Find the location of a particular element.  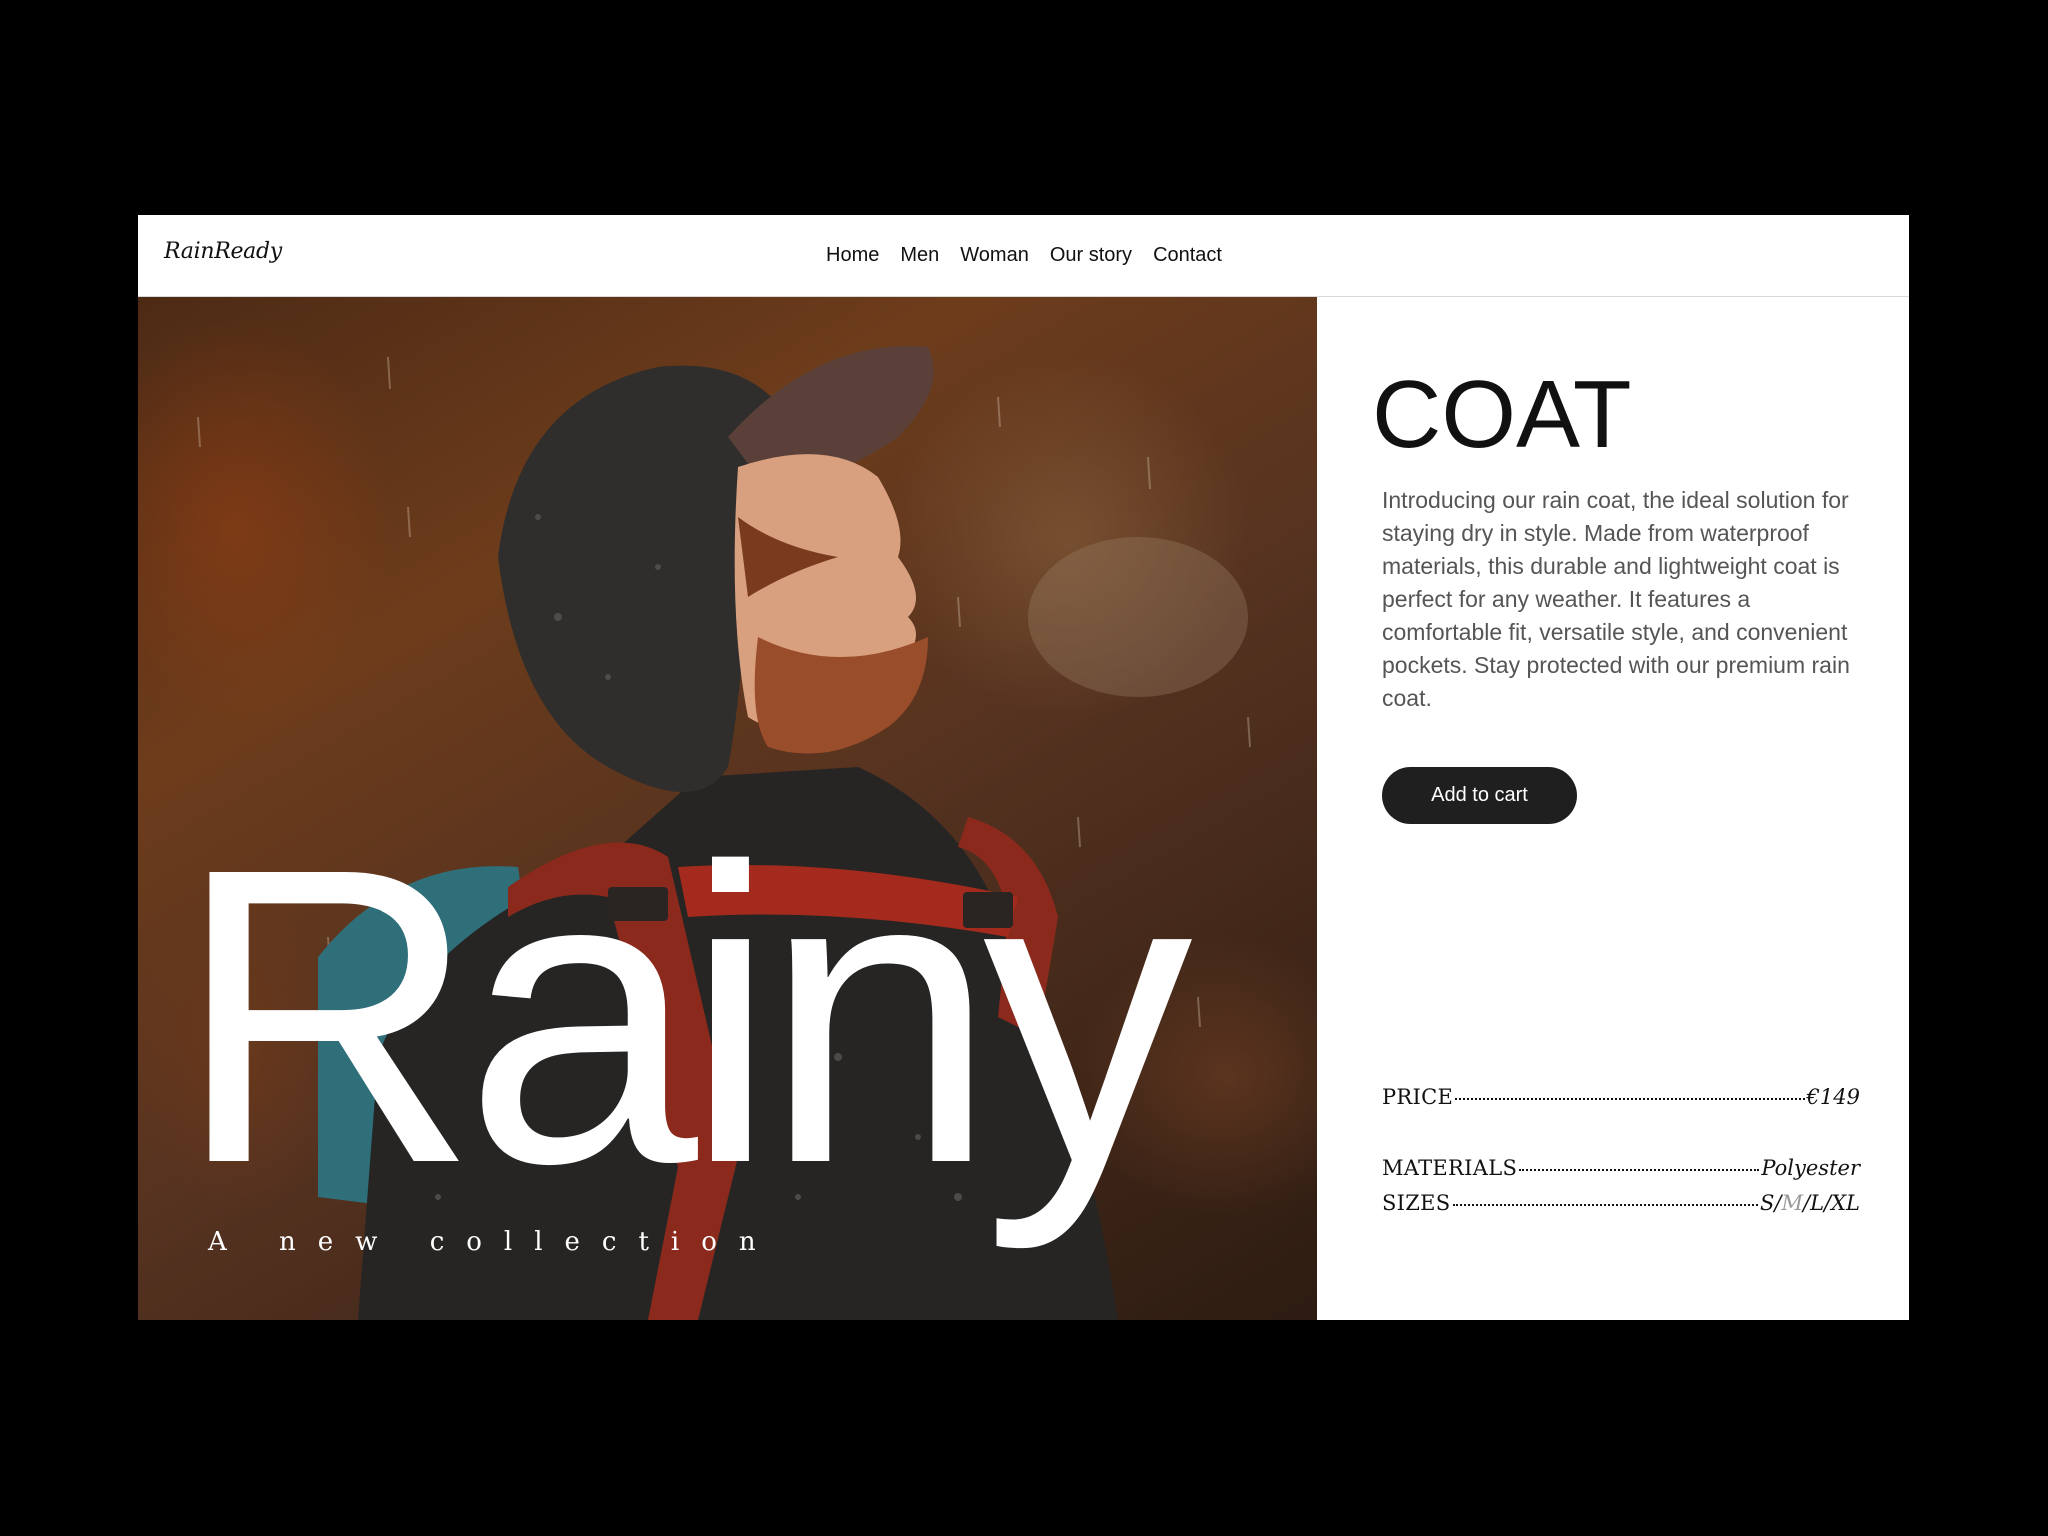

main-nav: Home Men Woman Our story Contact is located at coordinates (1024, 255).